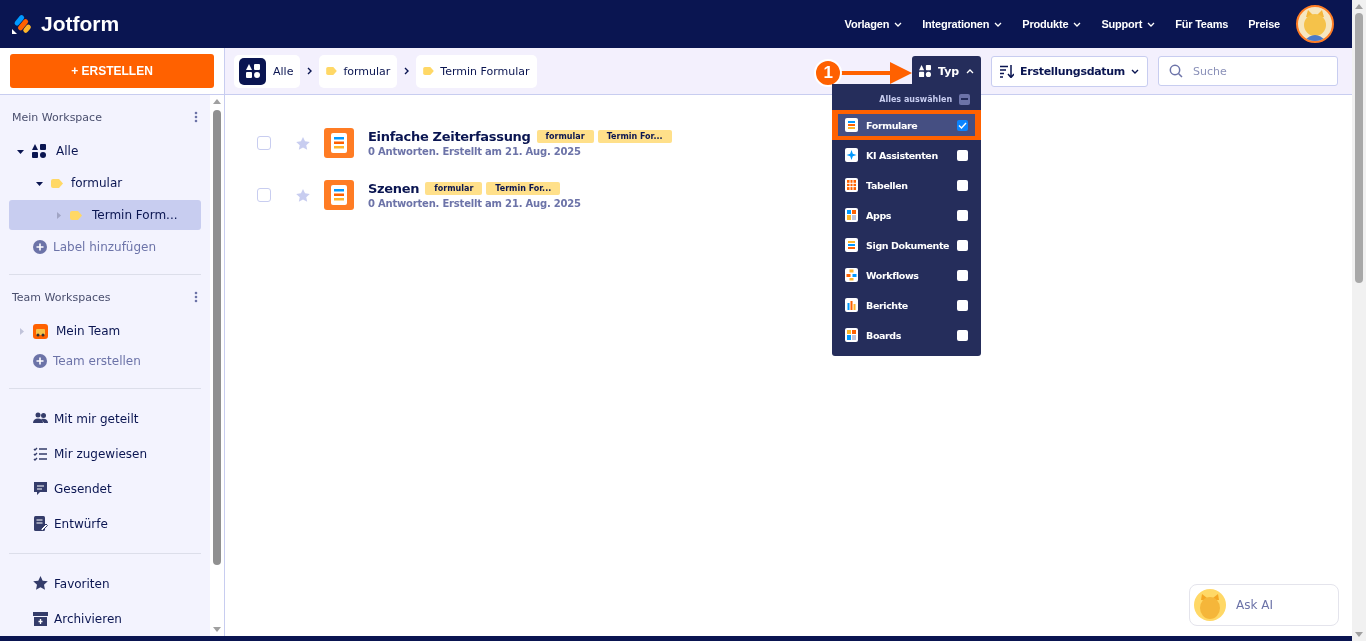 This screenshot has height=641, width=1366. Describe the element at coordinates (105, 453) in the screenshot. I see `sidebar-link: Mir zugewiesen` at that location.